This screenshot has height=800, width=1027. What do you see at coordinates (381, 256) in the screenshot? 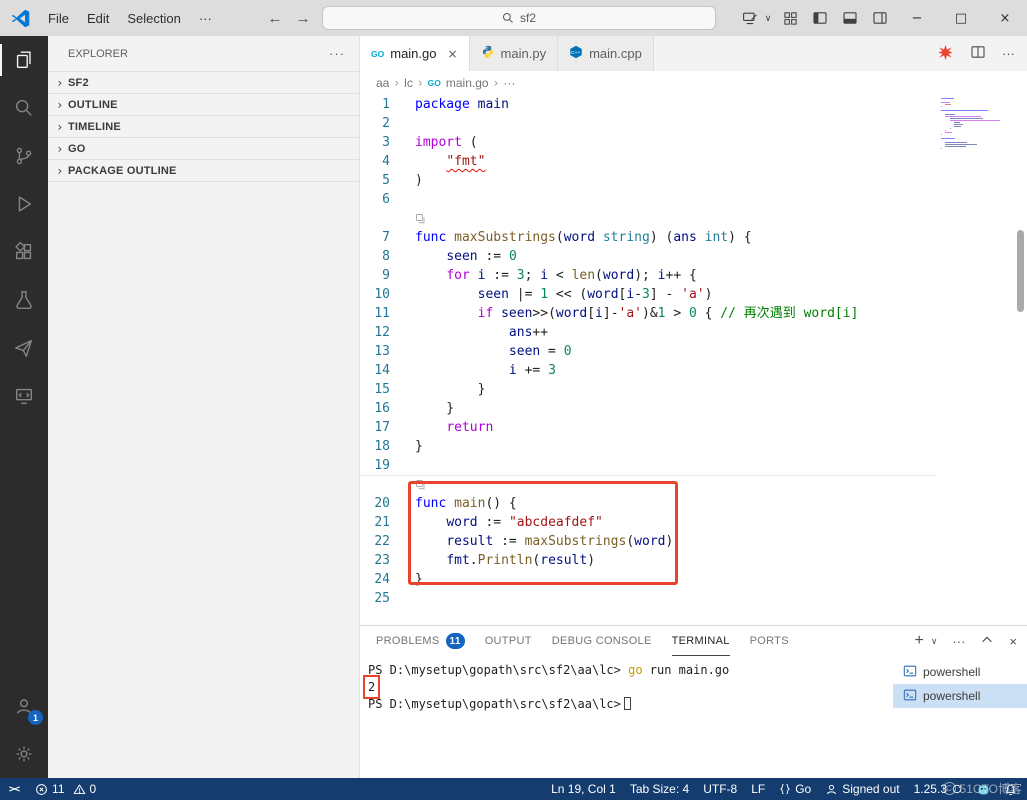
I see `line-number: 8` at bounding box center [381, 256].